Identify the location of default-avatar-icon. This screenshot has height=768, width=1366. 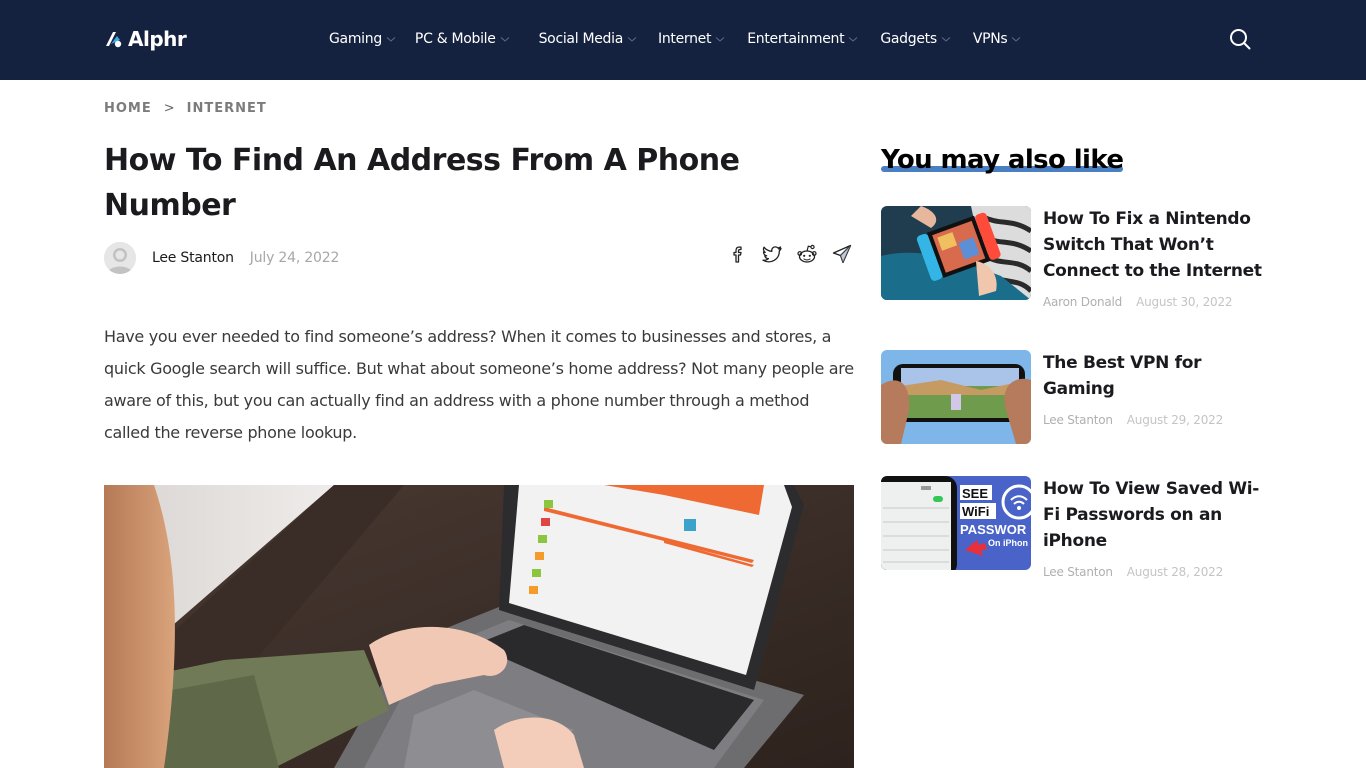
(120, 258).